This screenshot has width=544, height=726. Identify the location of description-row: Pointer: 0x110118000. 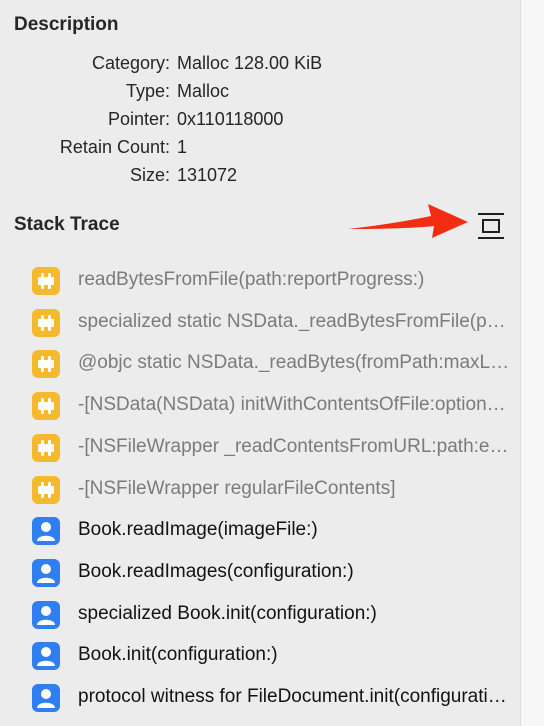
(260, 122).